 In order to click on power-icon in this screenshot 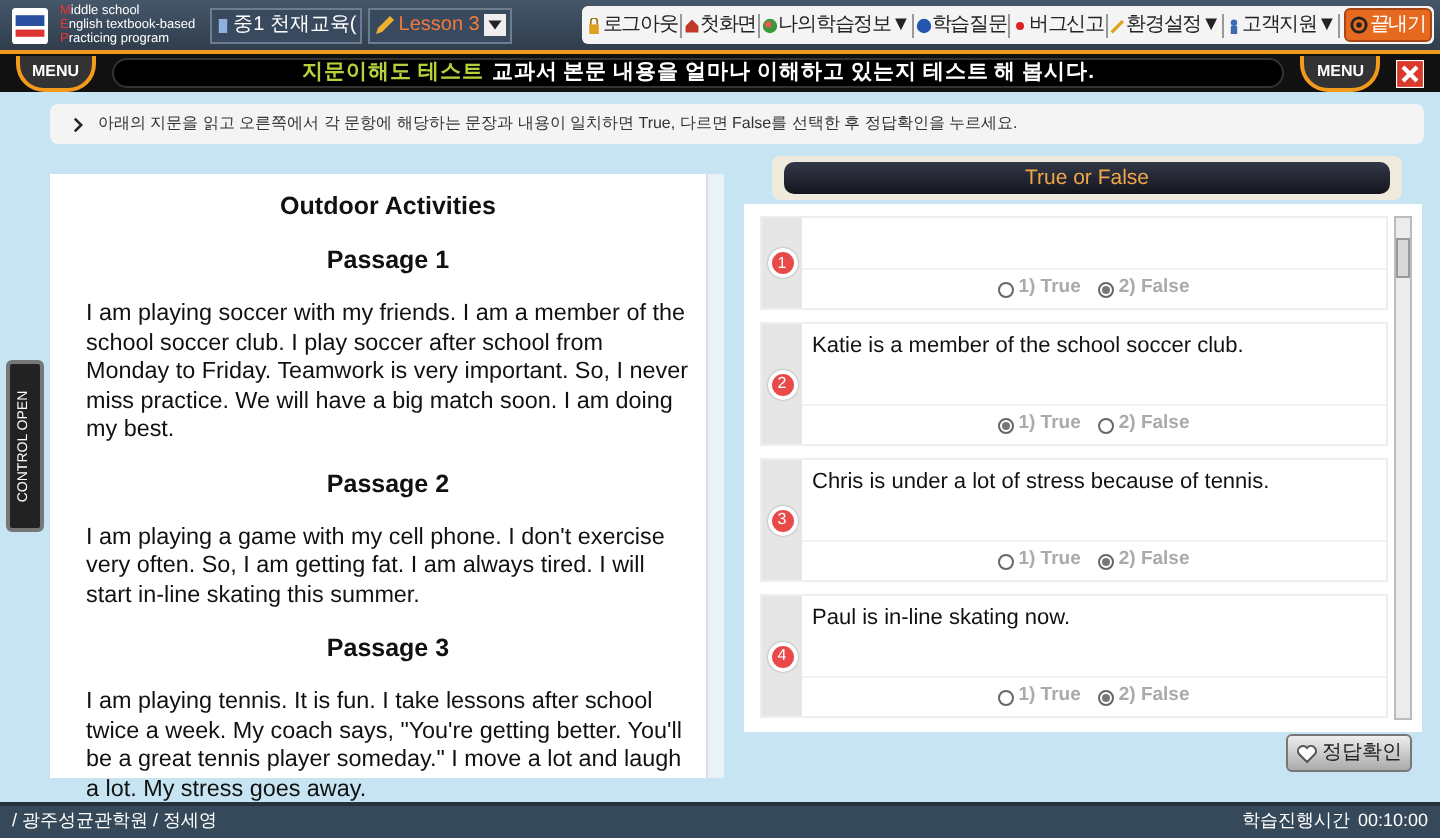, I will do `click(1358, 25)`.